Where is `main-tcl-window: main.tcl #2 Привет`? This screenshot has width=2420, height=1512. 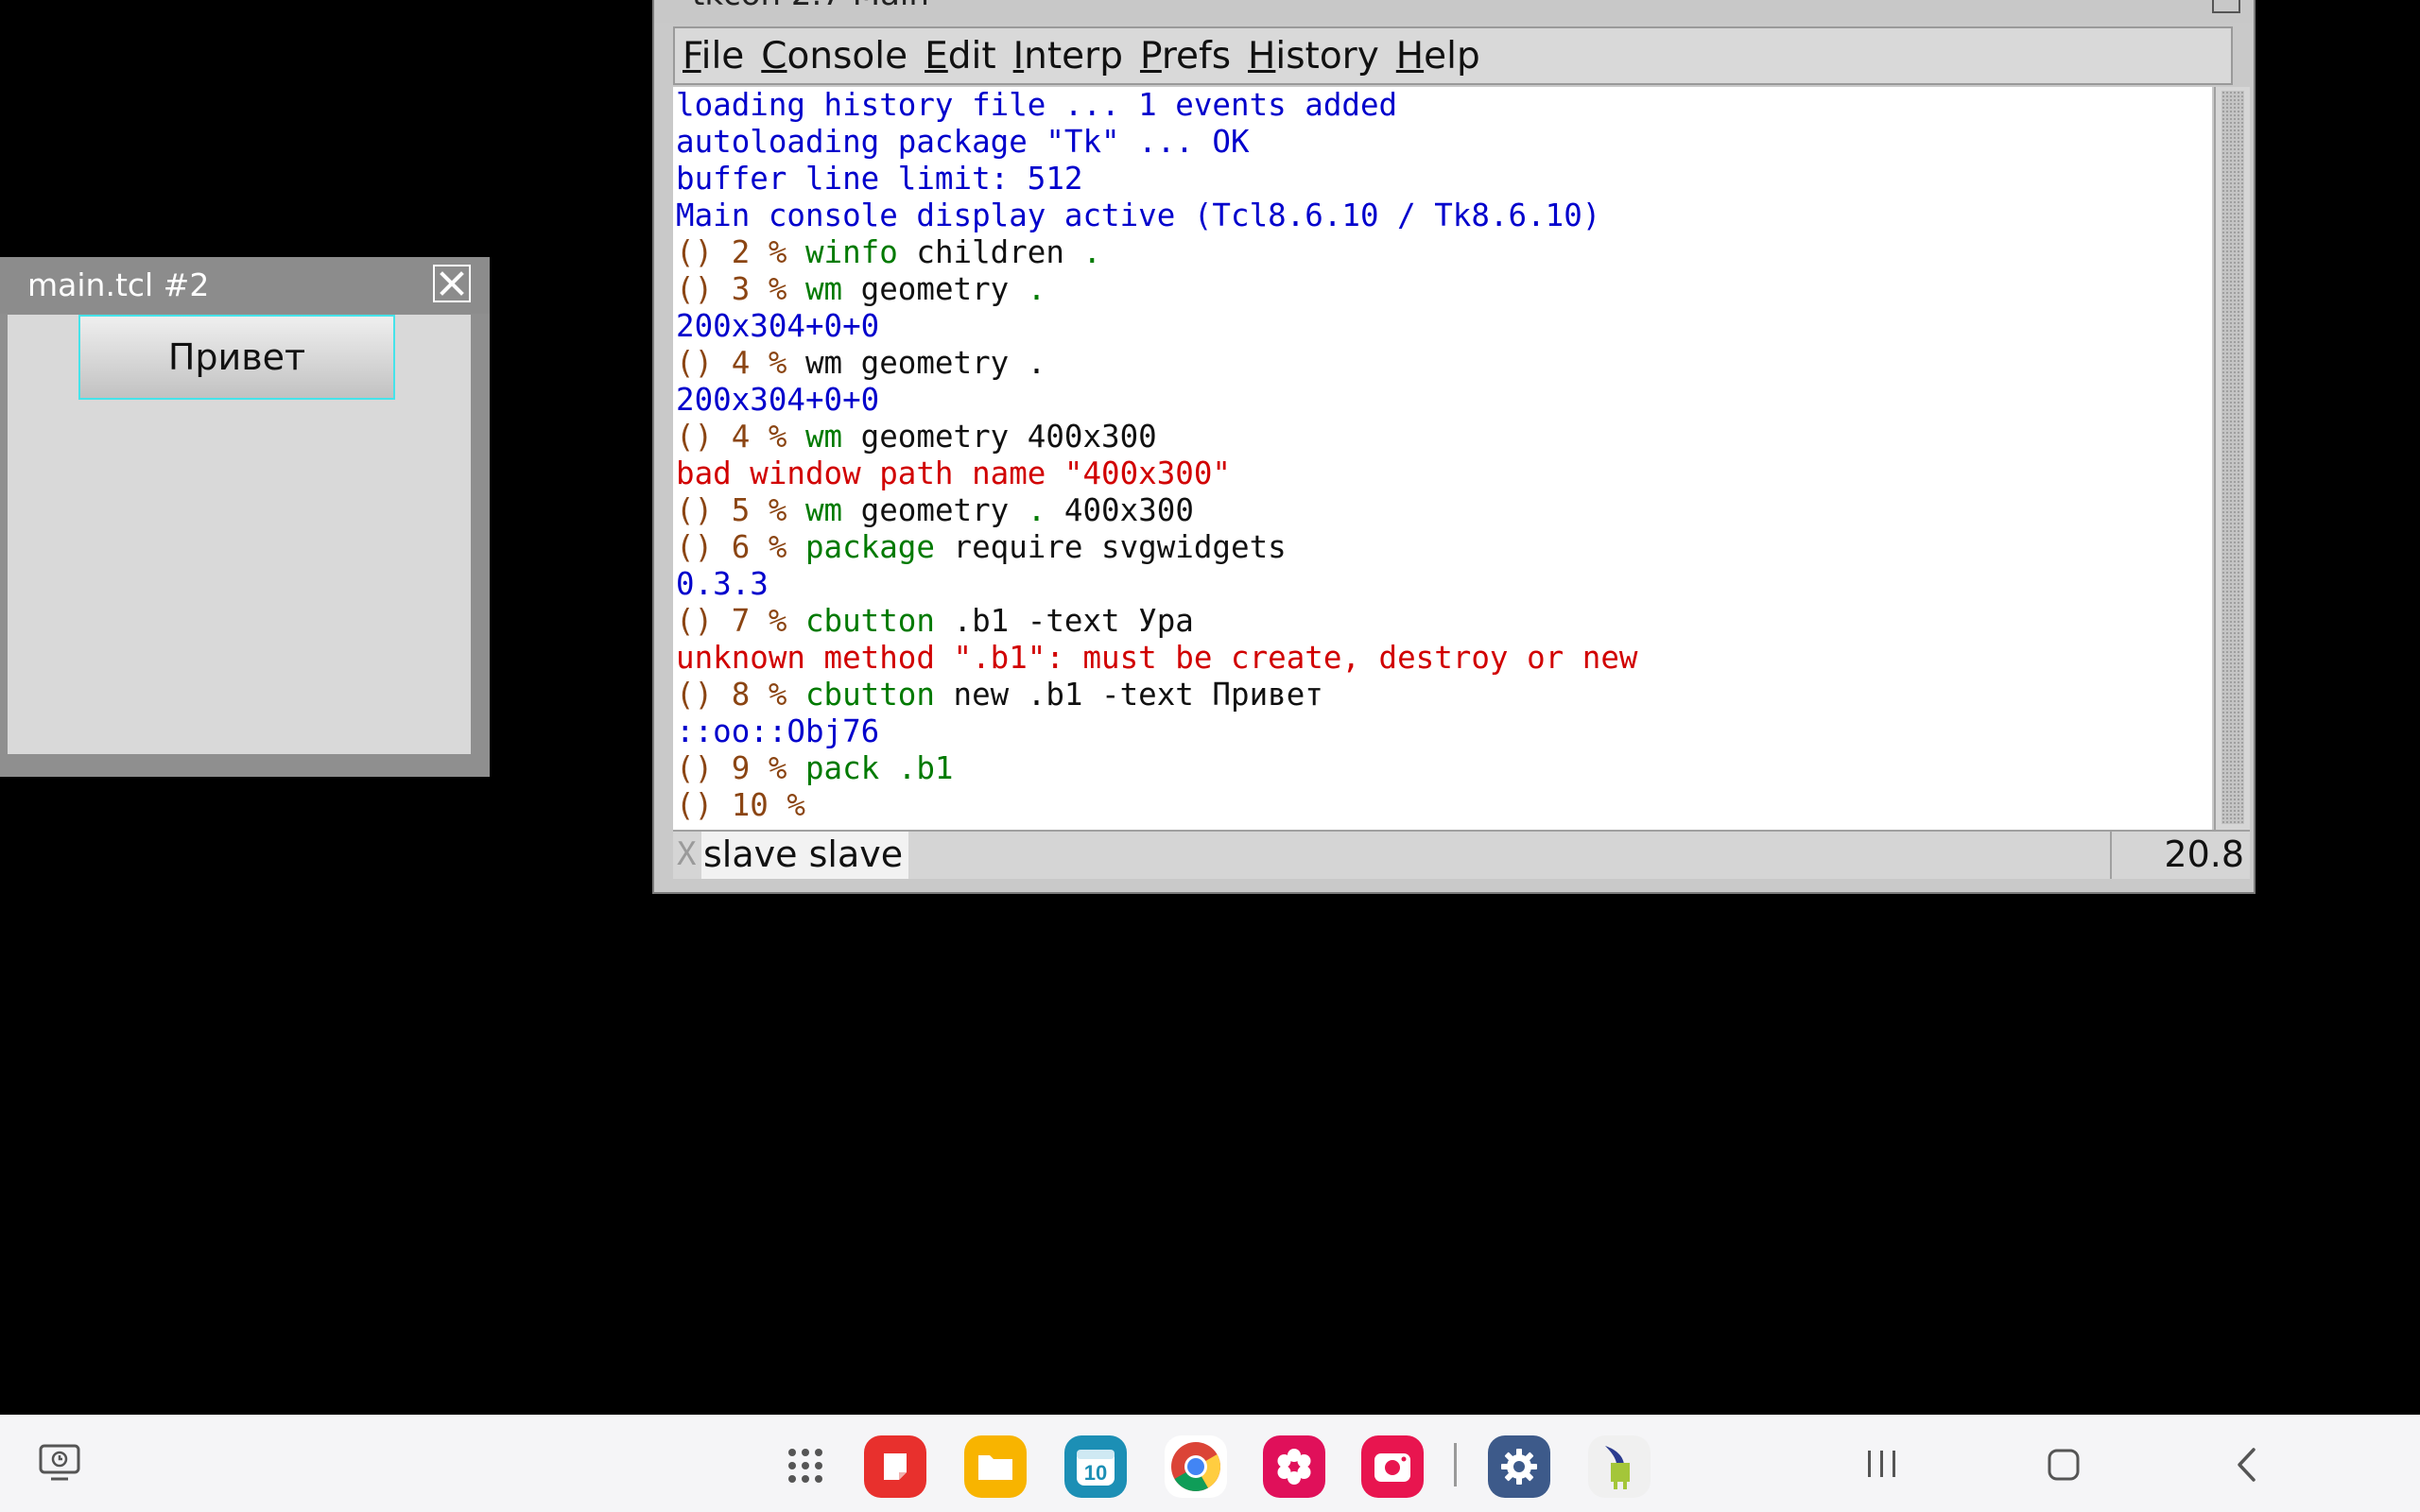
main-tcl-window: main.tcl #2 Привет is located at coordinates (245, 517).